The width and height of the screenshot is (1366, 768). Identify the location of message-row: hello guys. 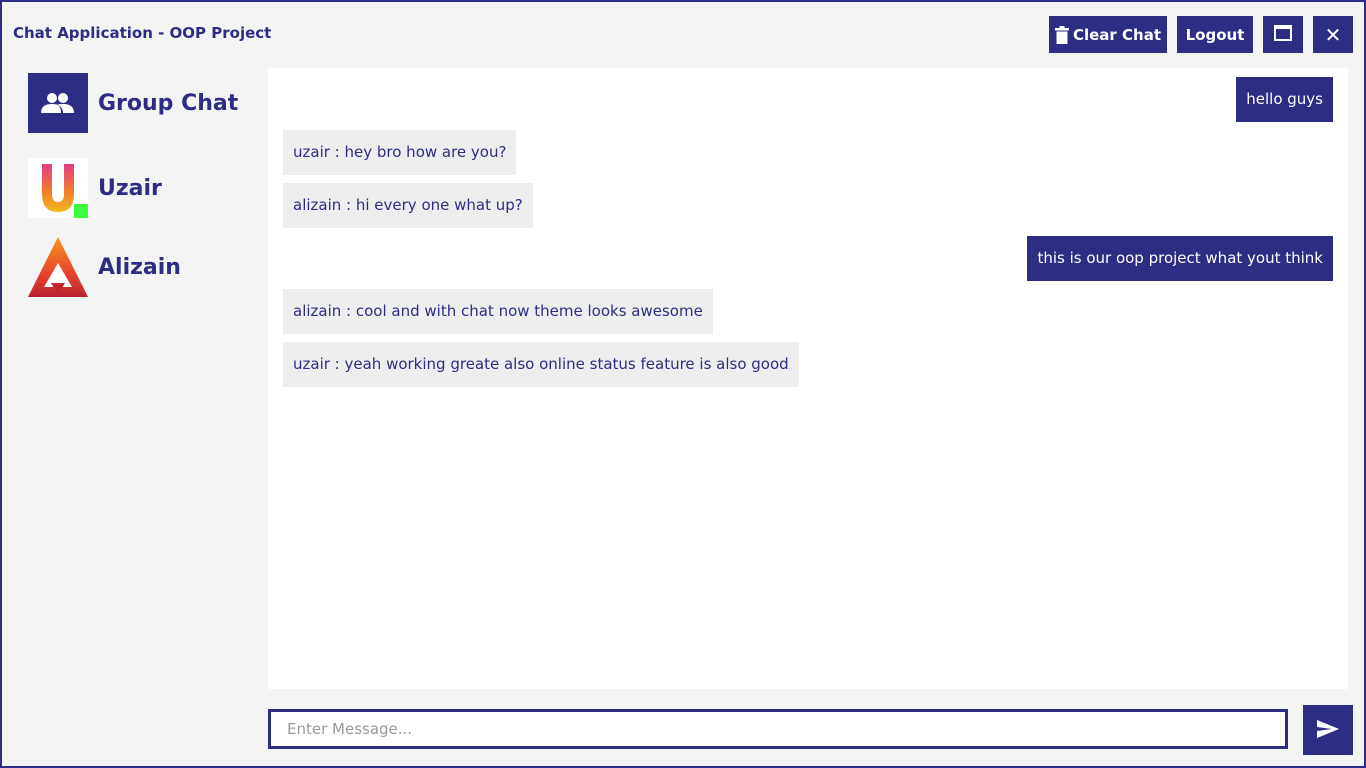
(808, 99).